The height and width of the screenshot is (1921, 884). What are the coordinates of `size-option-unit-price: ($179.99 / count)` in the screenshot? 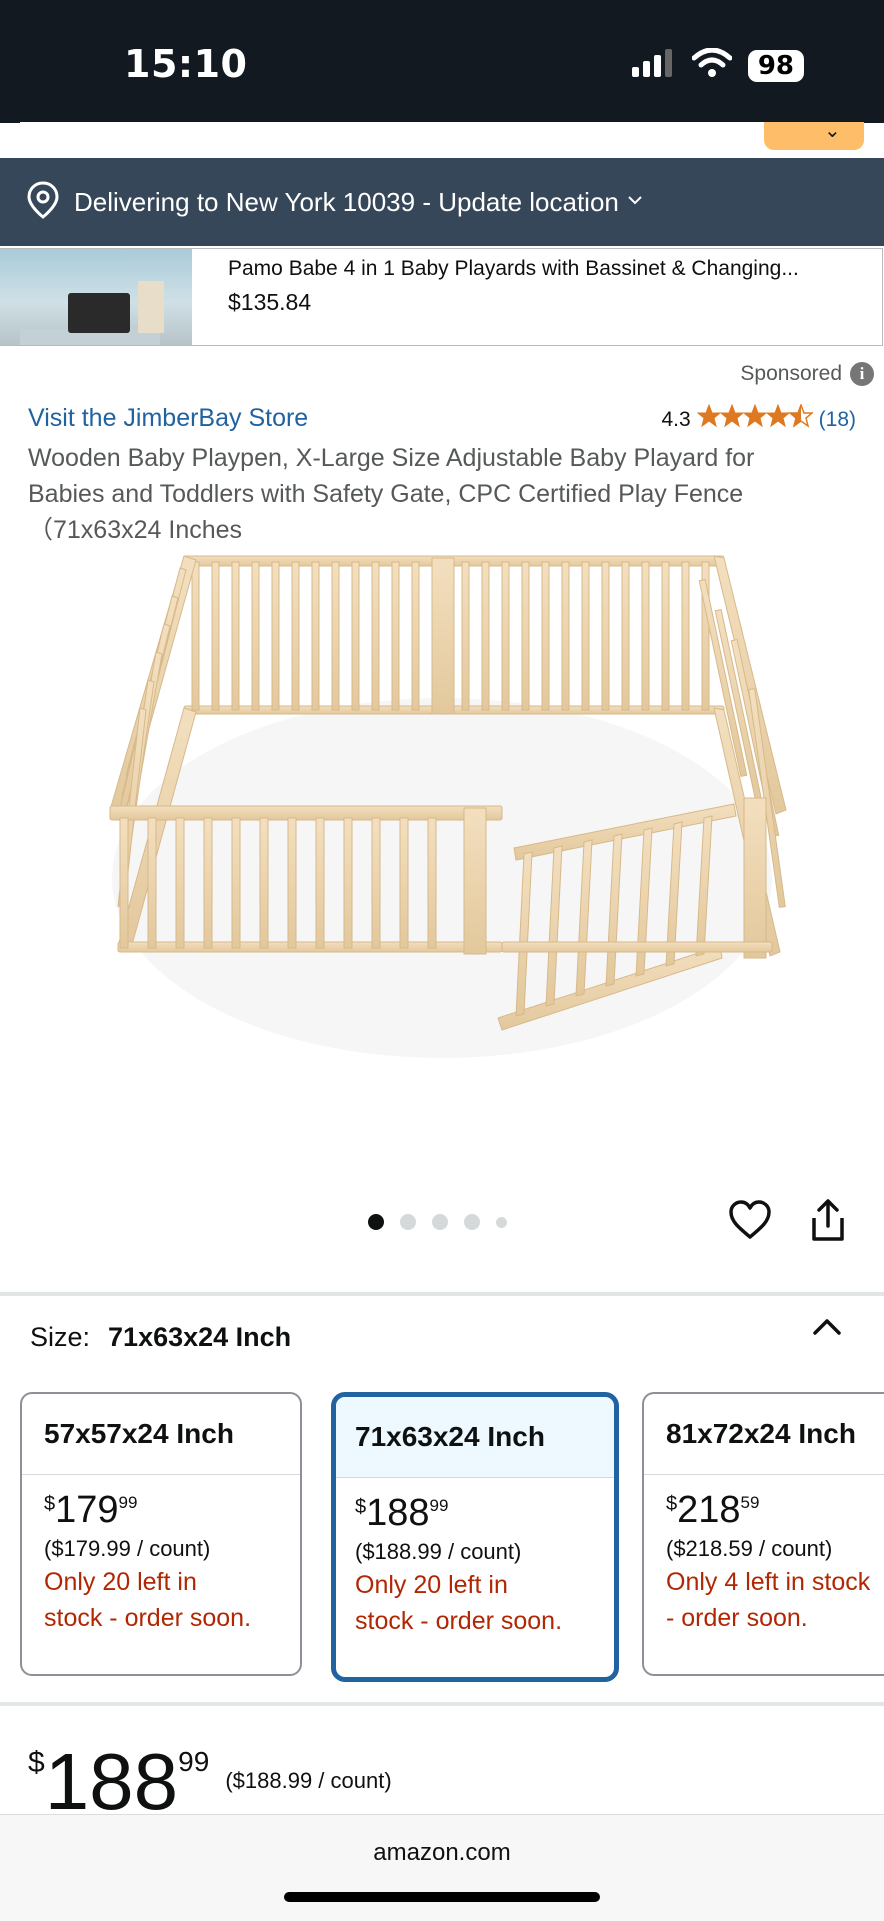 It's located at (127, 1548).